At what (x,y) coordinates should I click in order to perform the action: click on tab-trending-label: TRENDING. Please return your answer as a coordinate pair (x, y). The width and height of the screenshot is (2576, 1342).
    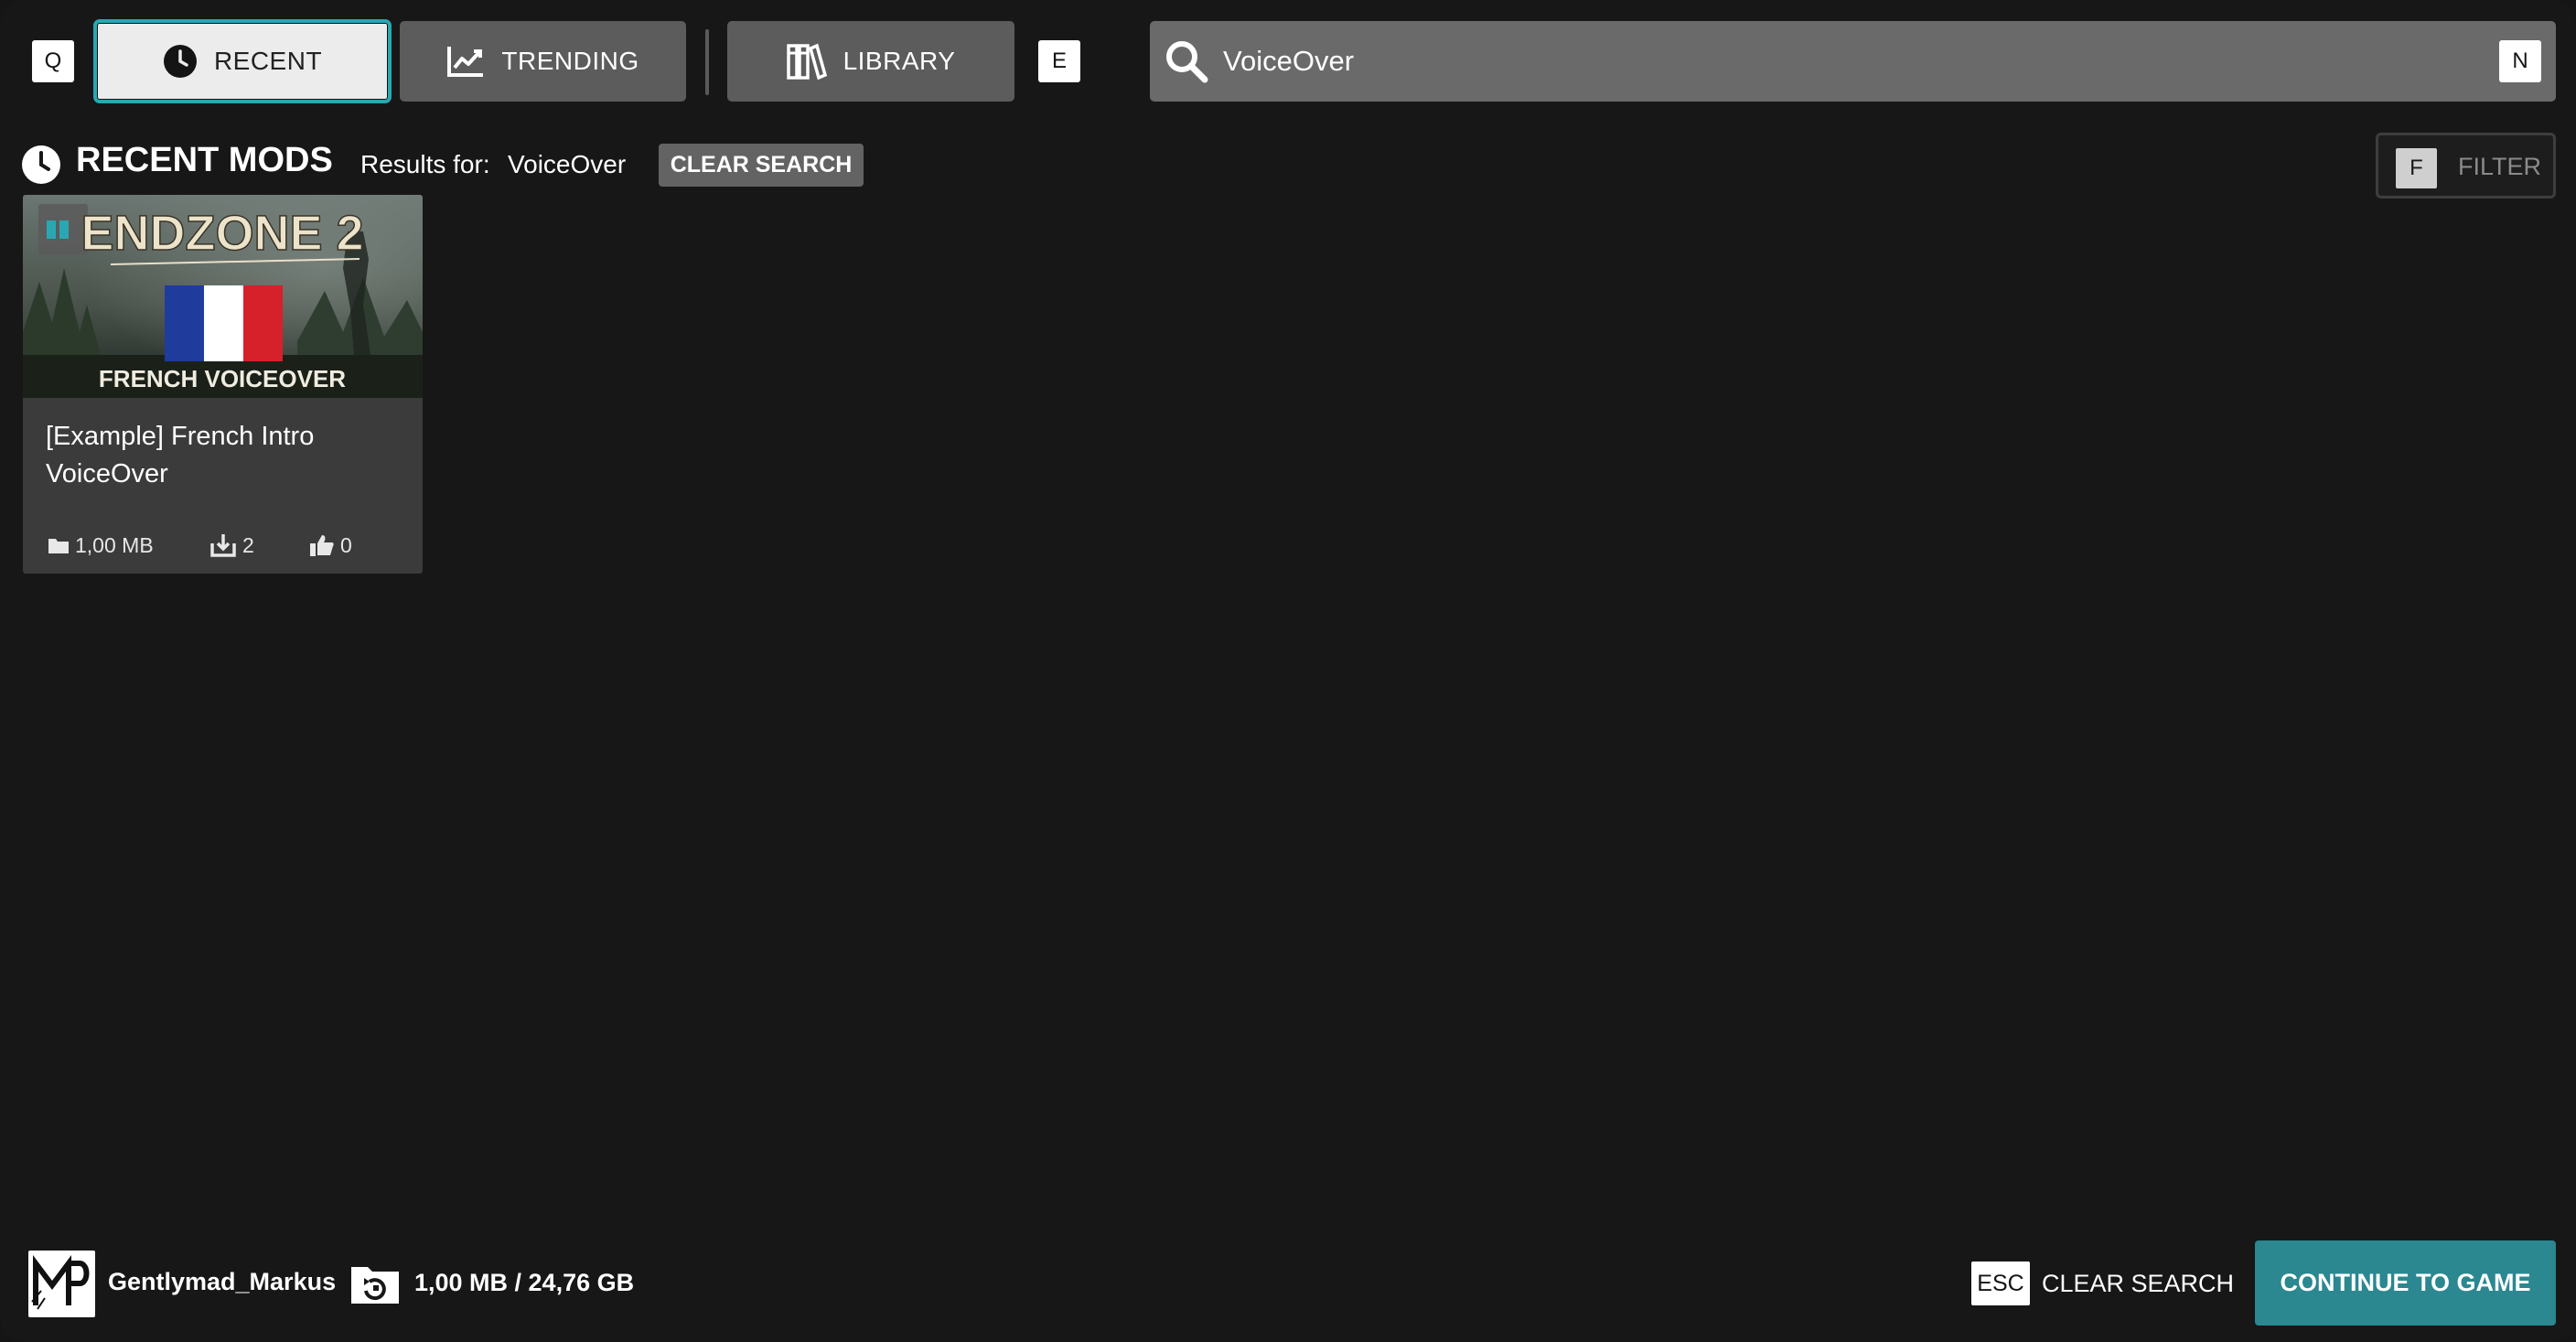
    Looking at the image, I should click on (570, 61).